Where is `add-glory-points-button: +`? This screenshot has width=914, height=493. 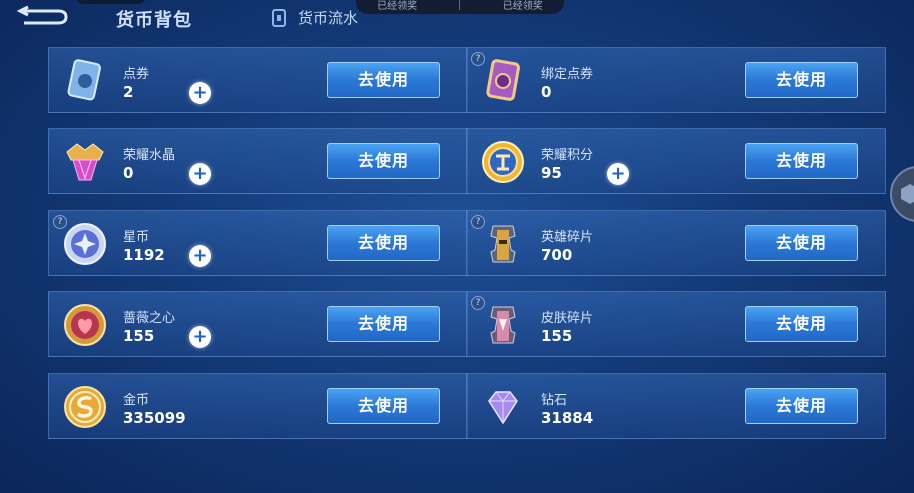
add-glory-points-button: + is located at coordinates (618, 174).